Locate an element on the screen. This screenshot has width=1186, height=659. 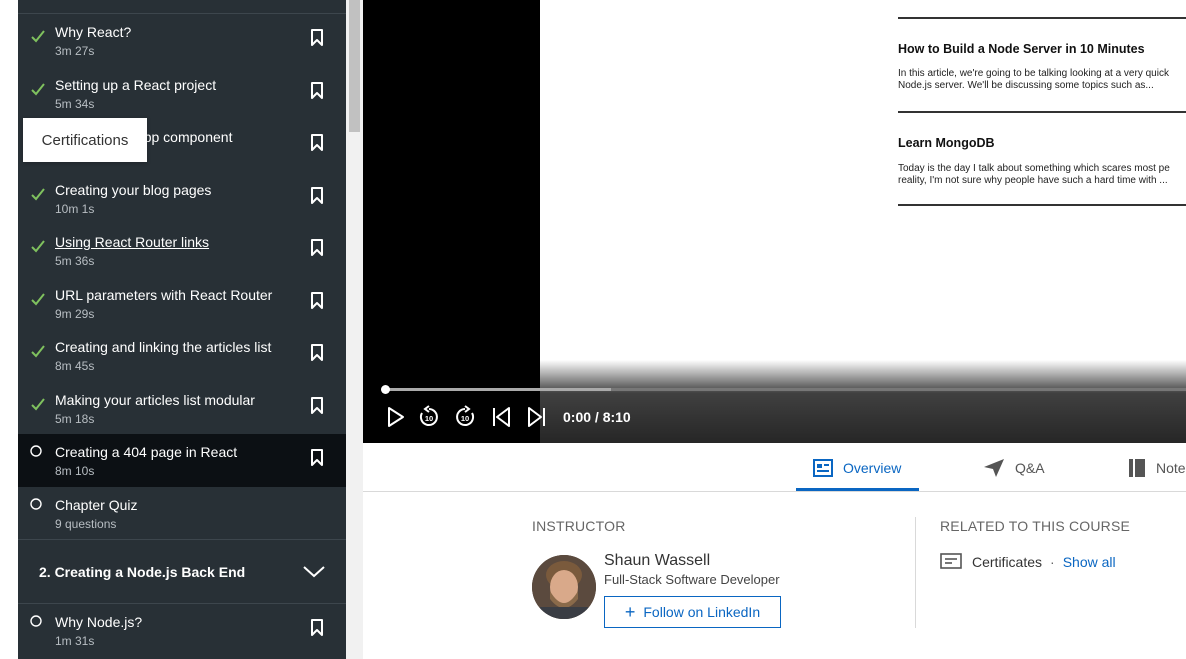
lesson-title: Creating your blog pages is located at coordinates (133, 189).